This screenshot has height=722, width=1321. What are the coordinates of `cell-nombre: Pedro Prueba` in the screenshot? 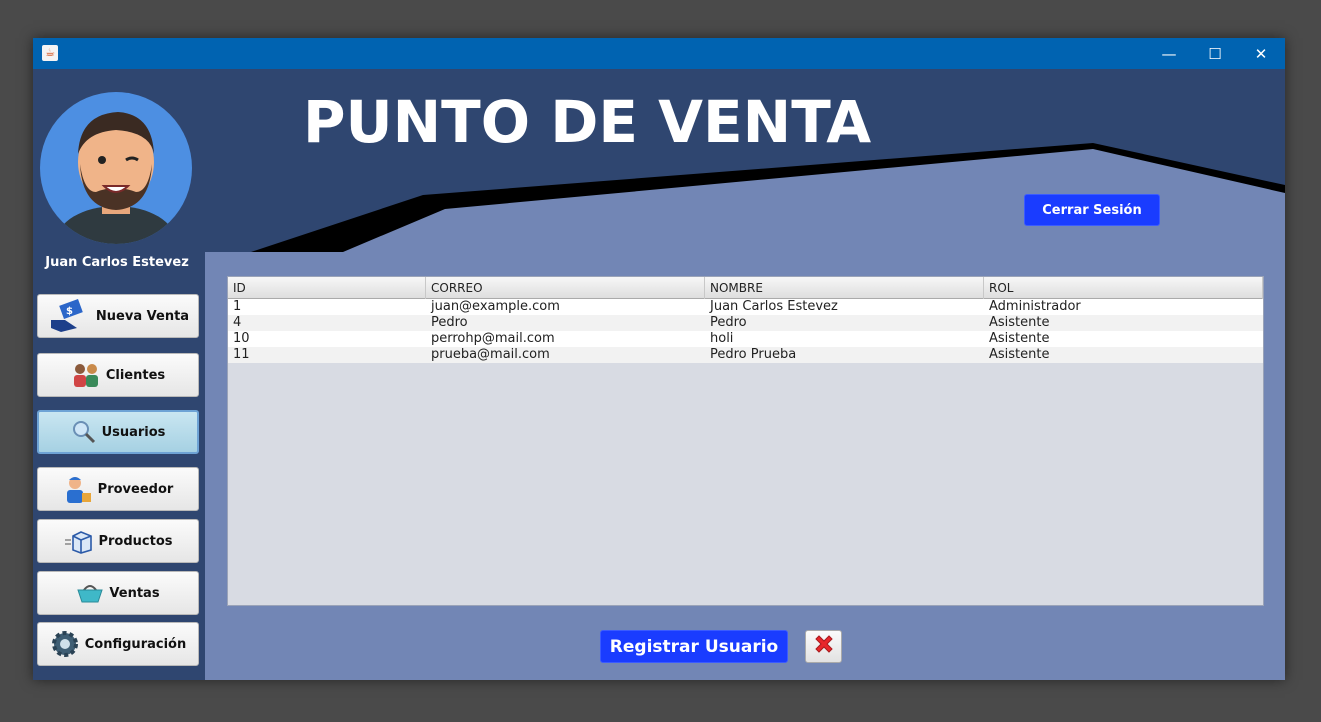 It's located at (753, 354).